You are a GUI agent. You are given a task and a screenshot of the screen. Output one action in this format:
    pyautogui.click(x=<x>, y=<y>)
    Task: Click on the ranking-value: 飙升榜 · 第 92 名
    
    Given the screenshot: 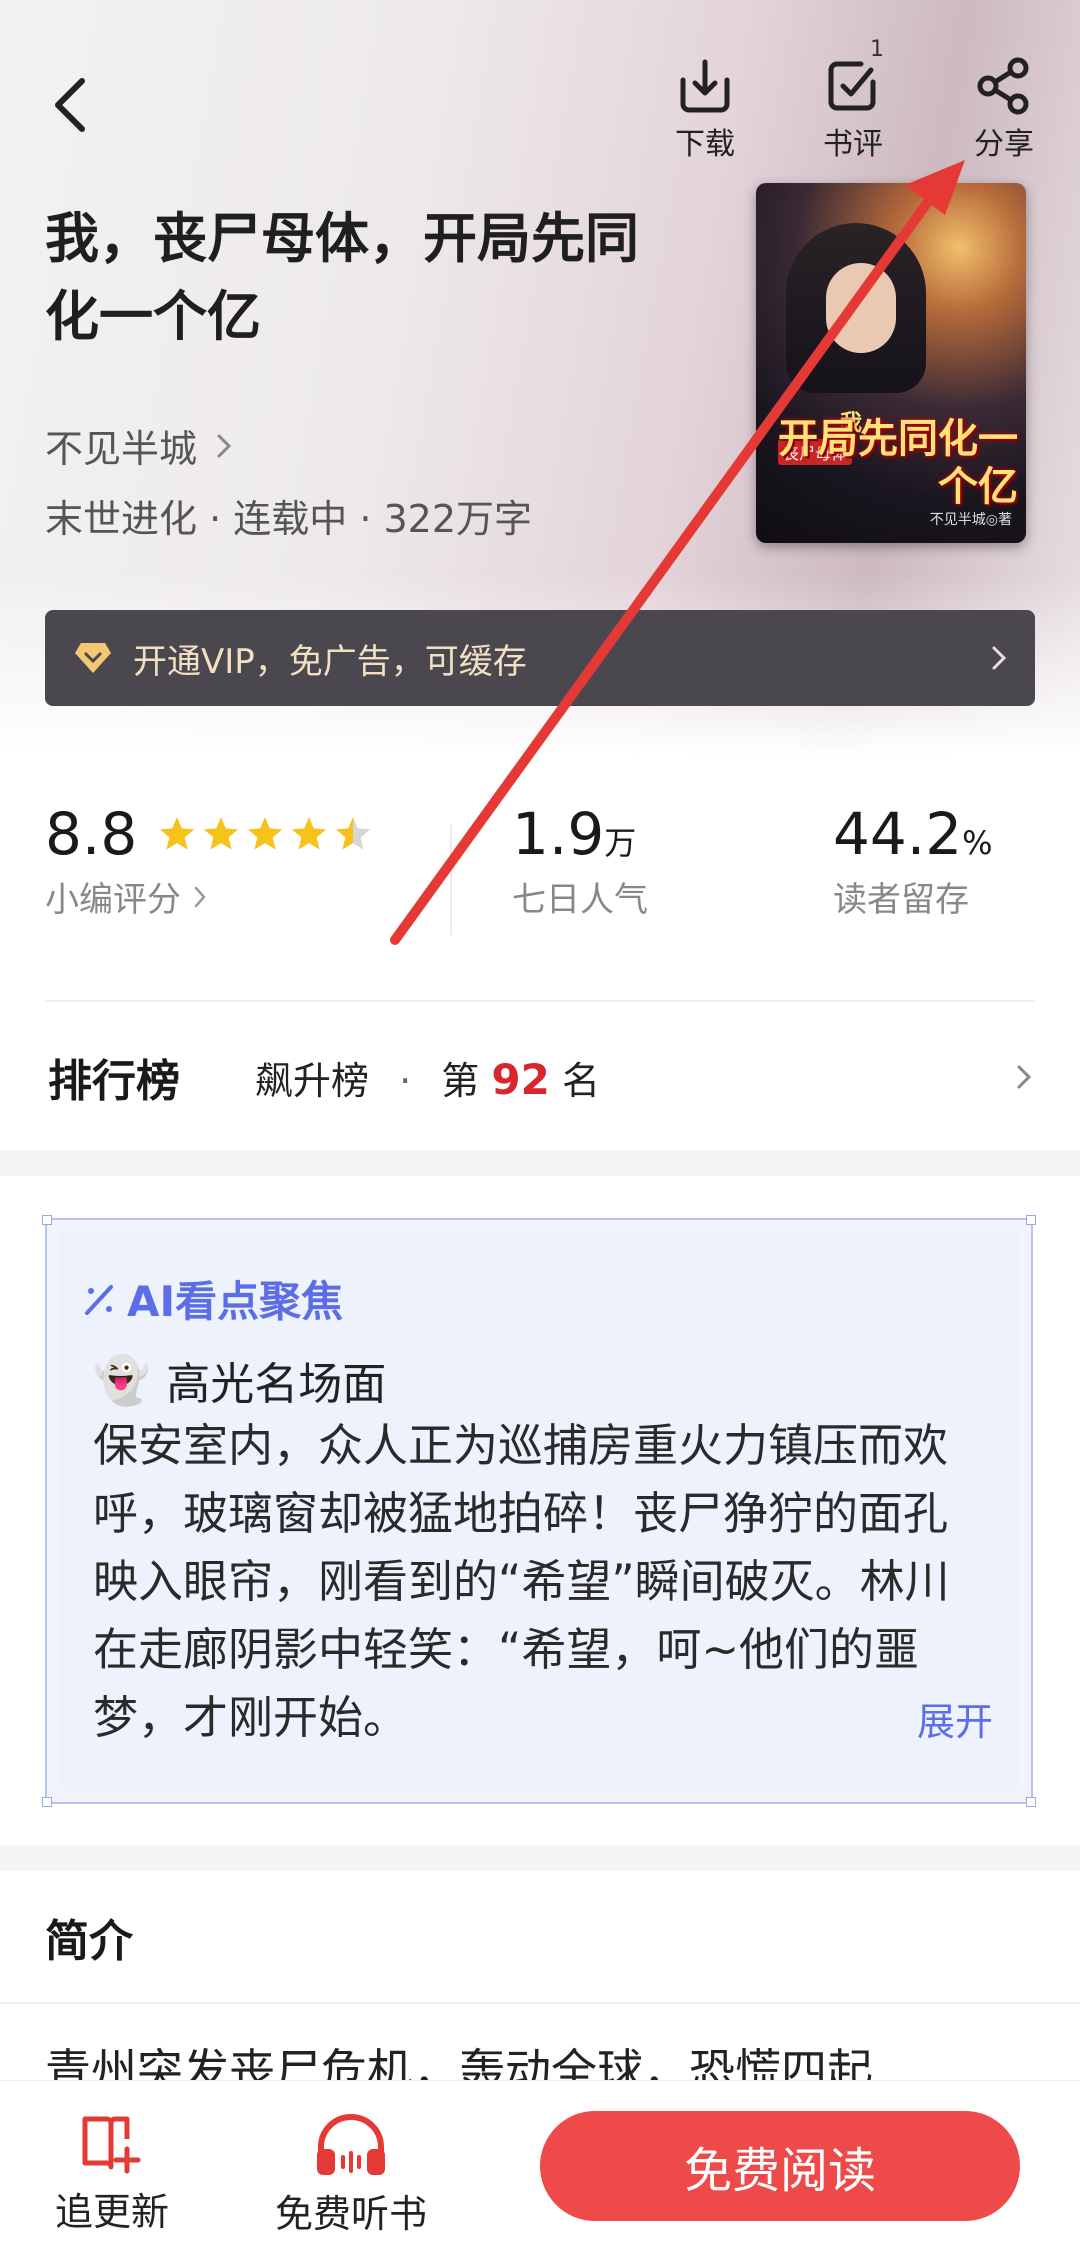 What is the action you would take?
    pyautogui.click(x=427, y=1077)
    